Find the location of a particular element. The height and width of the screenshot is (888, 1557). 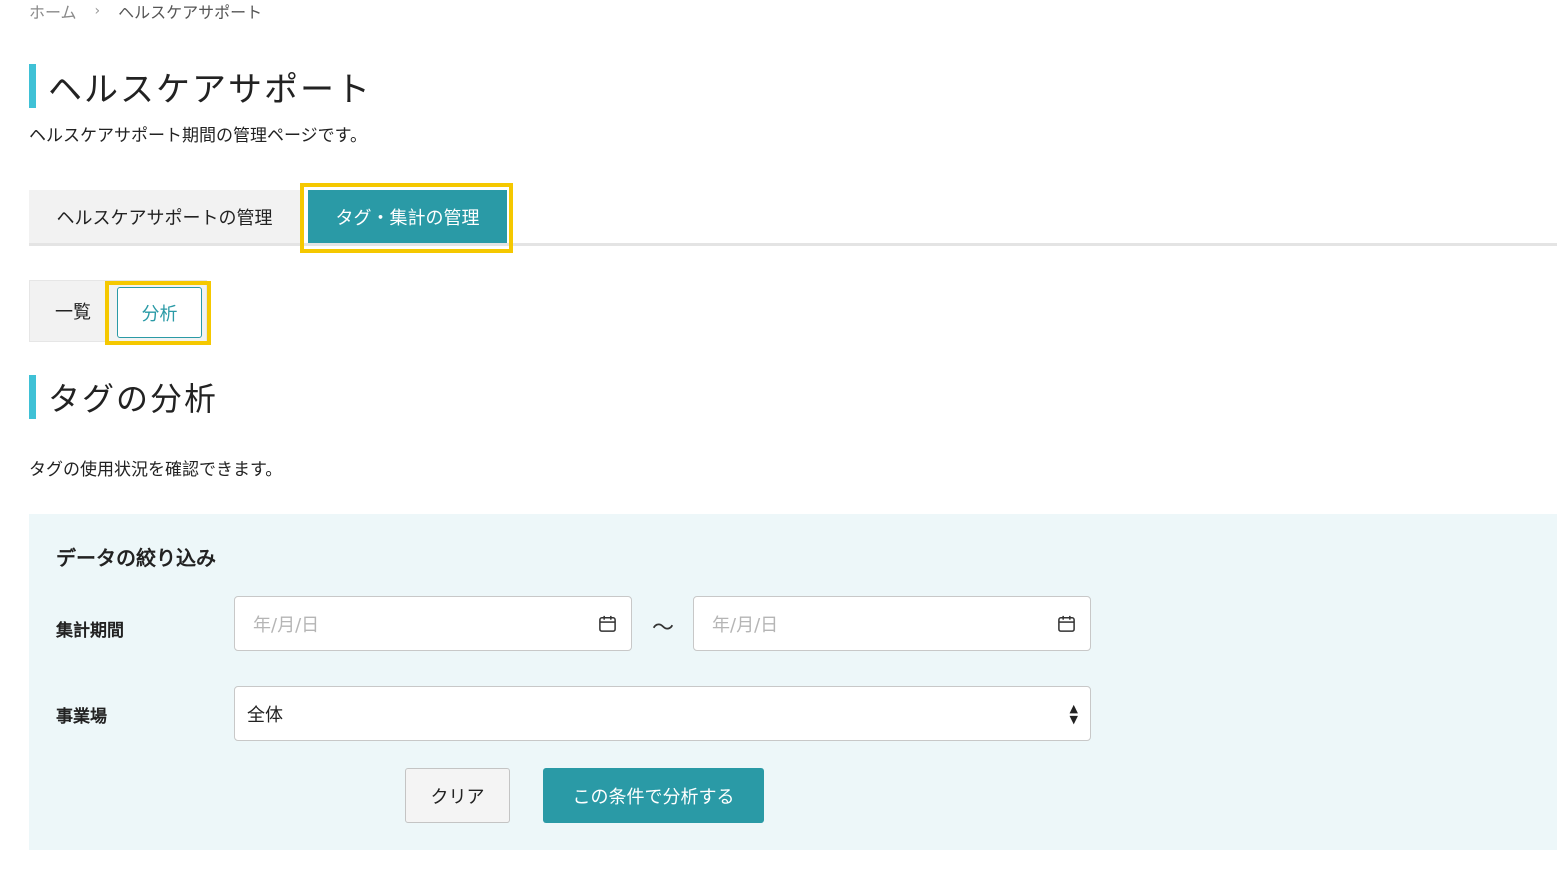

tab-healthcare-support-management: ヘルスケアサポートの管理 is located at coordinates (164, 216).